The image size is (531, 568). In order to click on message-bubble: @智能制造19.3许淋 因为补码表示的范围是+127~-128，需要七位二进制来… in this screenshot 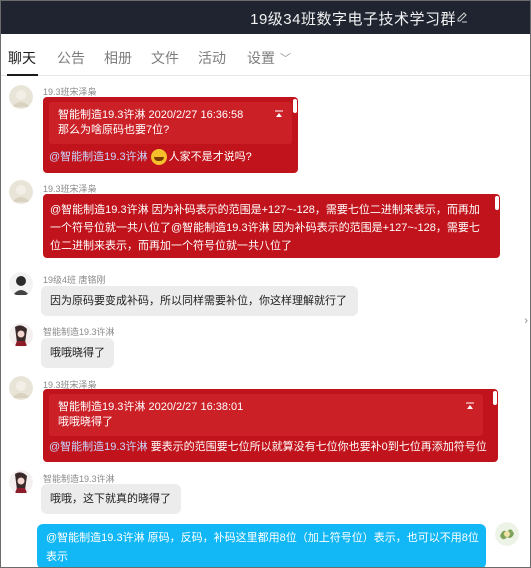, I will do `click(271, 226)`.